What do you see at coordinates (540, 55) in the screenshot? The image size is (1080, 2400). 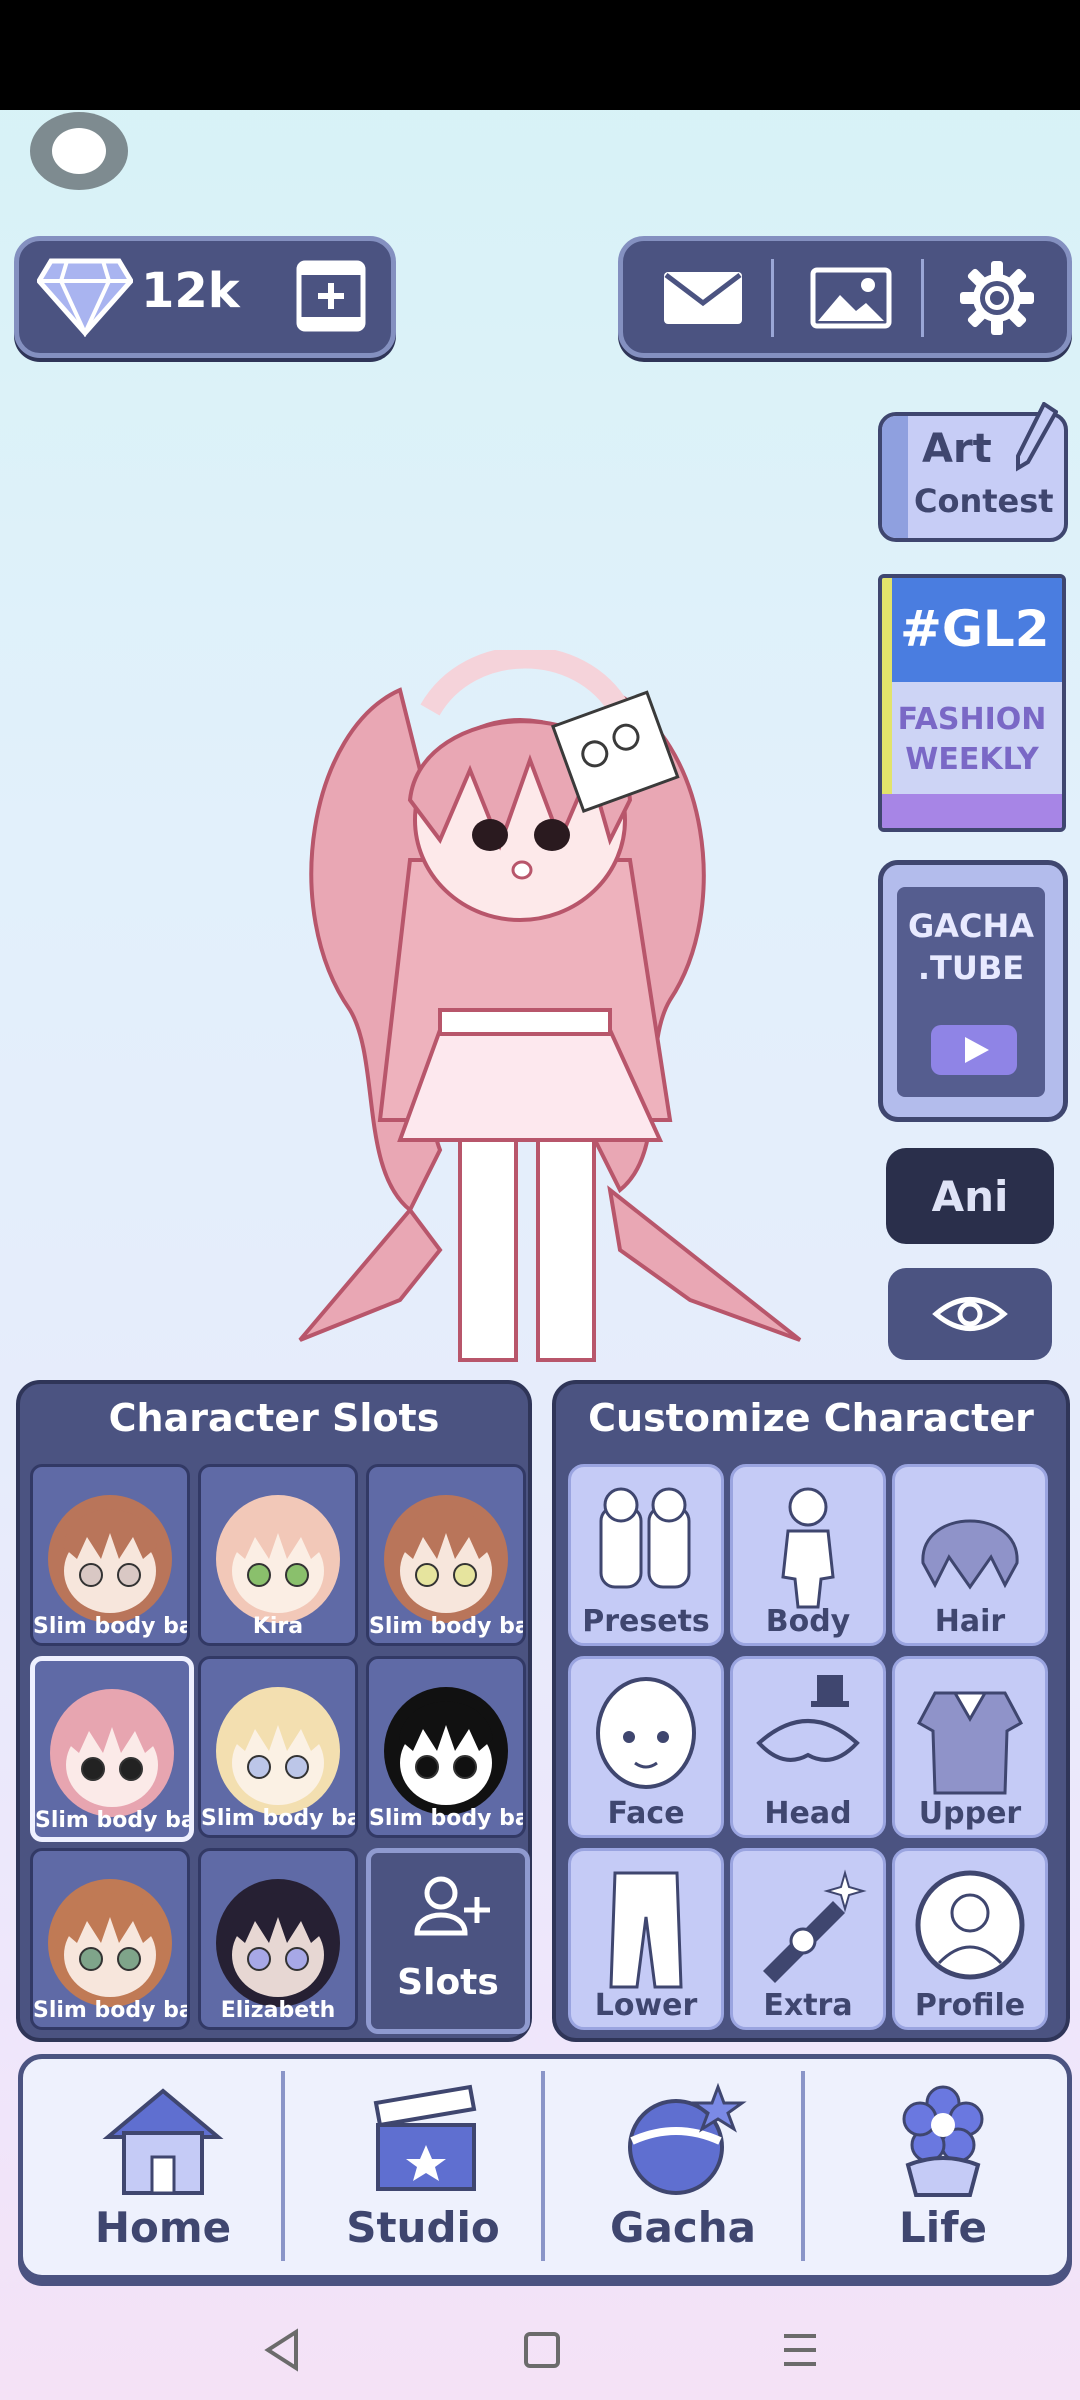 I see `status-bar` at bounding box center [540, 55].